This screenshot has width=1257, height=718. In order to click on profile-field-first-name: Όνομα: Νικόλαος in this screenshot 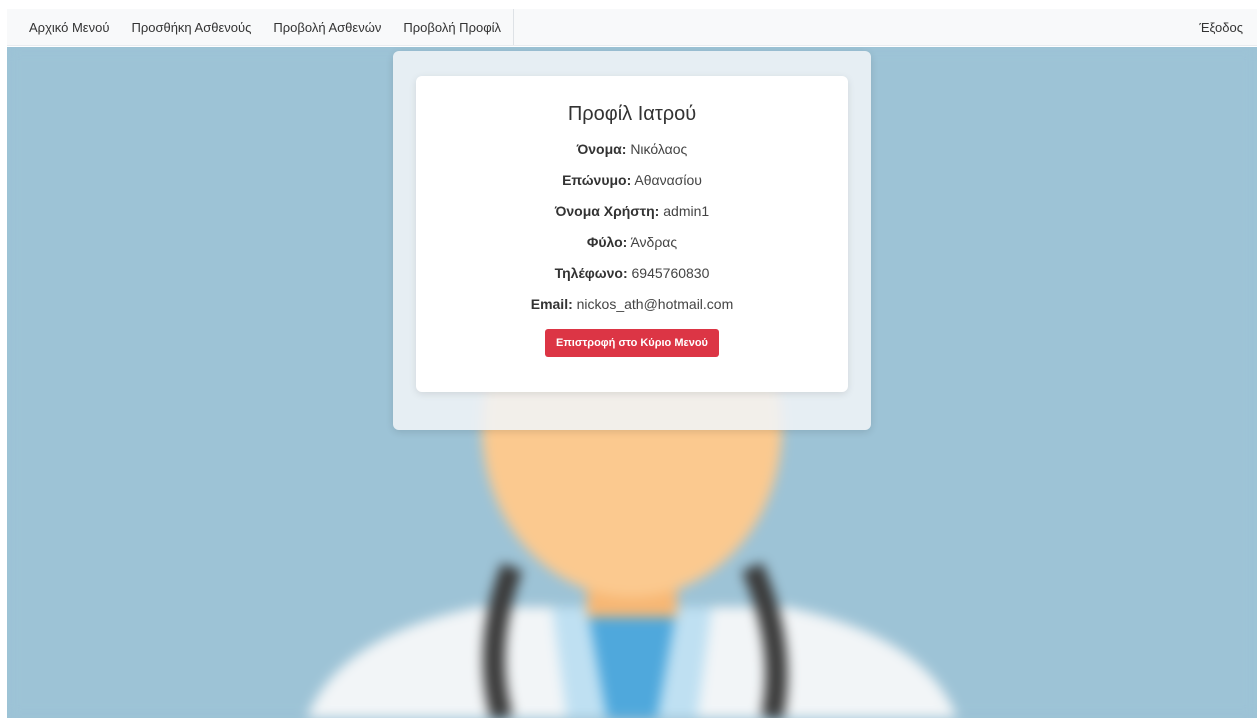, I will do `click(632, 149)`.